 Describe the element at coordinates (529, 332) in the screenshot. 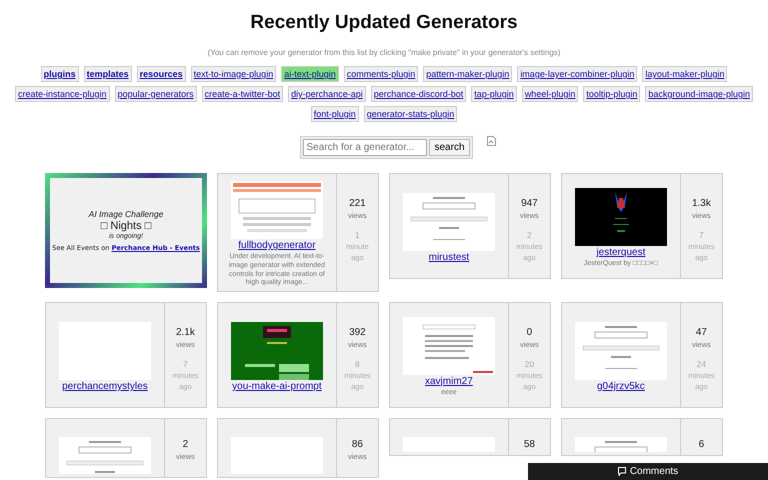

I see `view-count: 0` at that location.